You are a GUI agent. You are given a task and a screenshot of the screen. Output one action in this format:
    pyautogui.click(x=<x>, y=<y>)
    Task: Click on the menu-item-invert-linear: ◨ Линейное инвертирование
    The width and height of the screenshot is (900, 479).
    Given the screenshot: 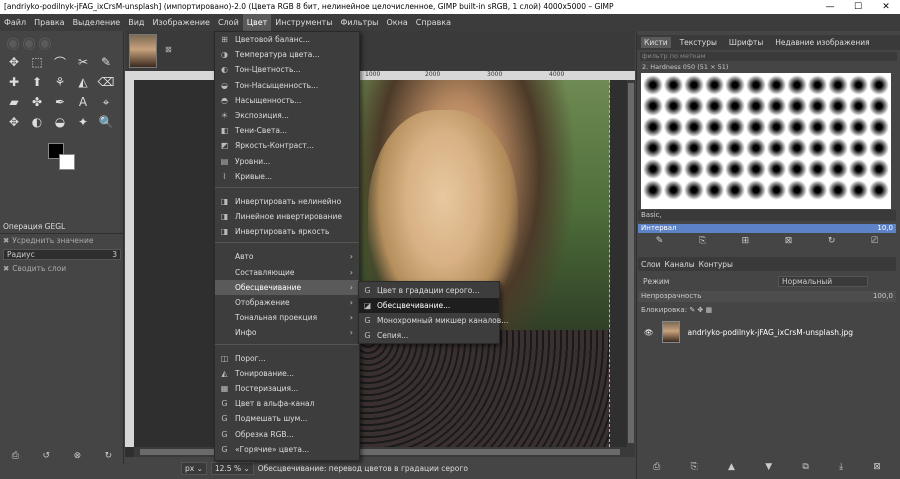 What is the action you would take?
    pyautogui.click(x=287, y=216)
    